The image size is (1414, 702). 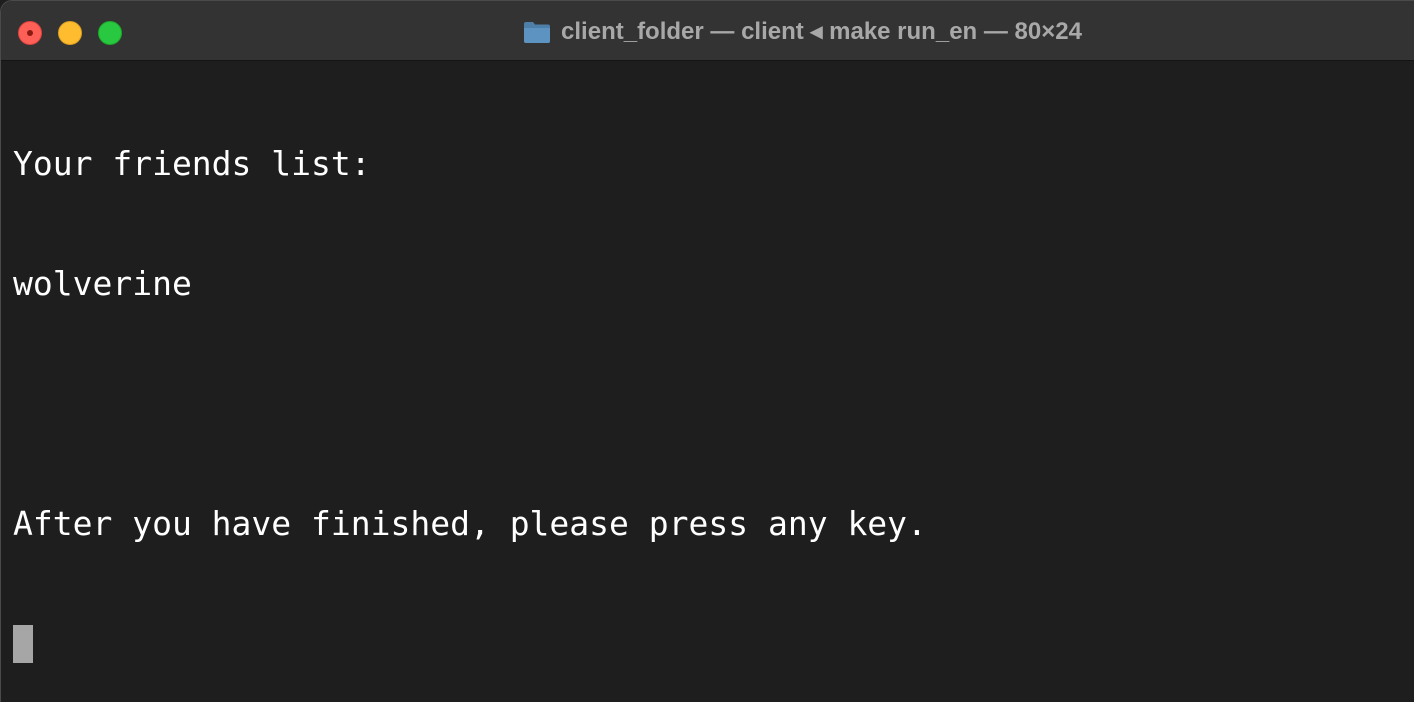 I want to click on terminal-line: Your friends list:, so click(x=192, y=163).